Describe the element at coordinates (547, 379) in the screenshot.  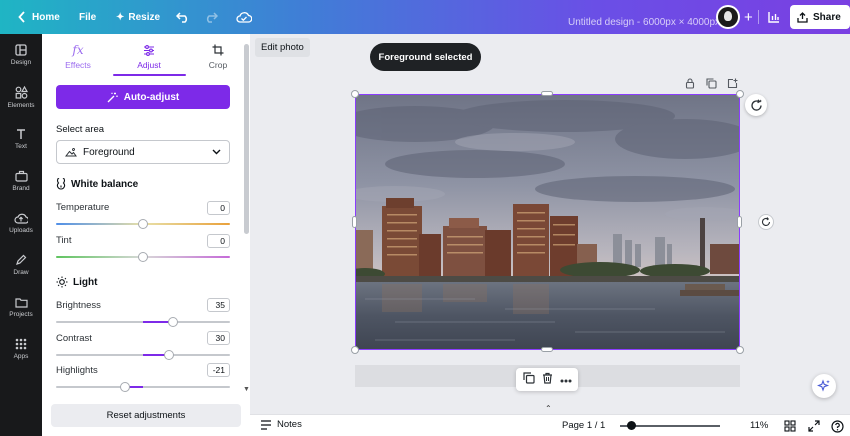
I see `trash-icon` at that location.